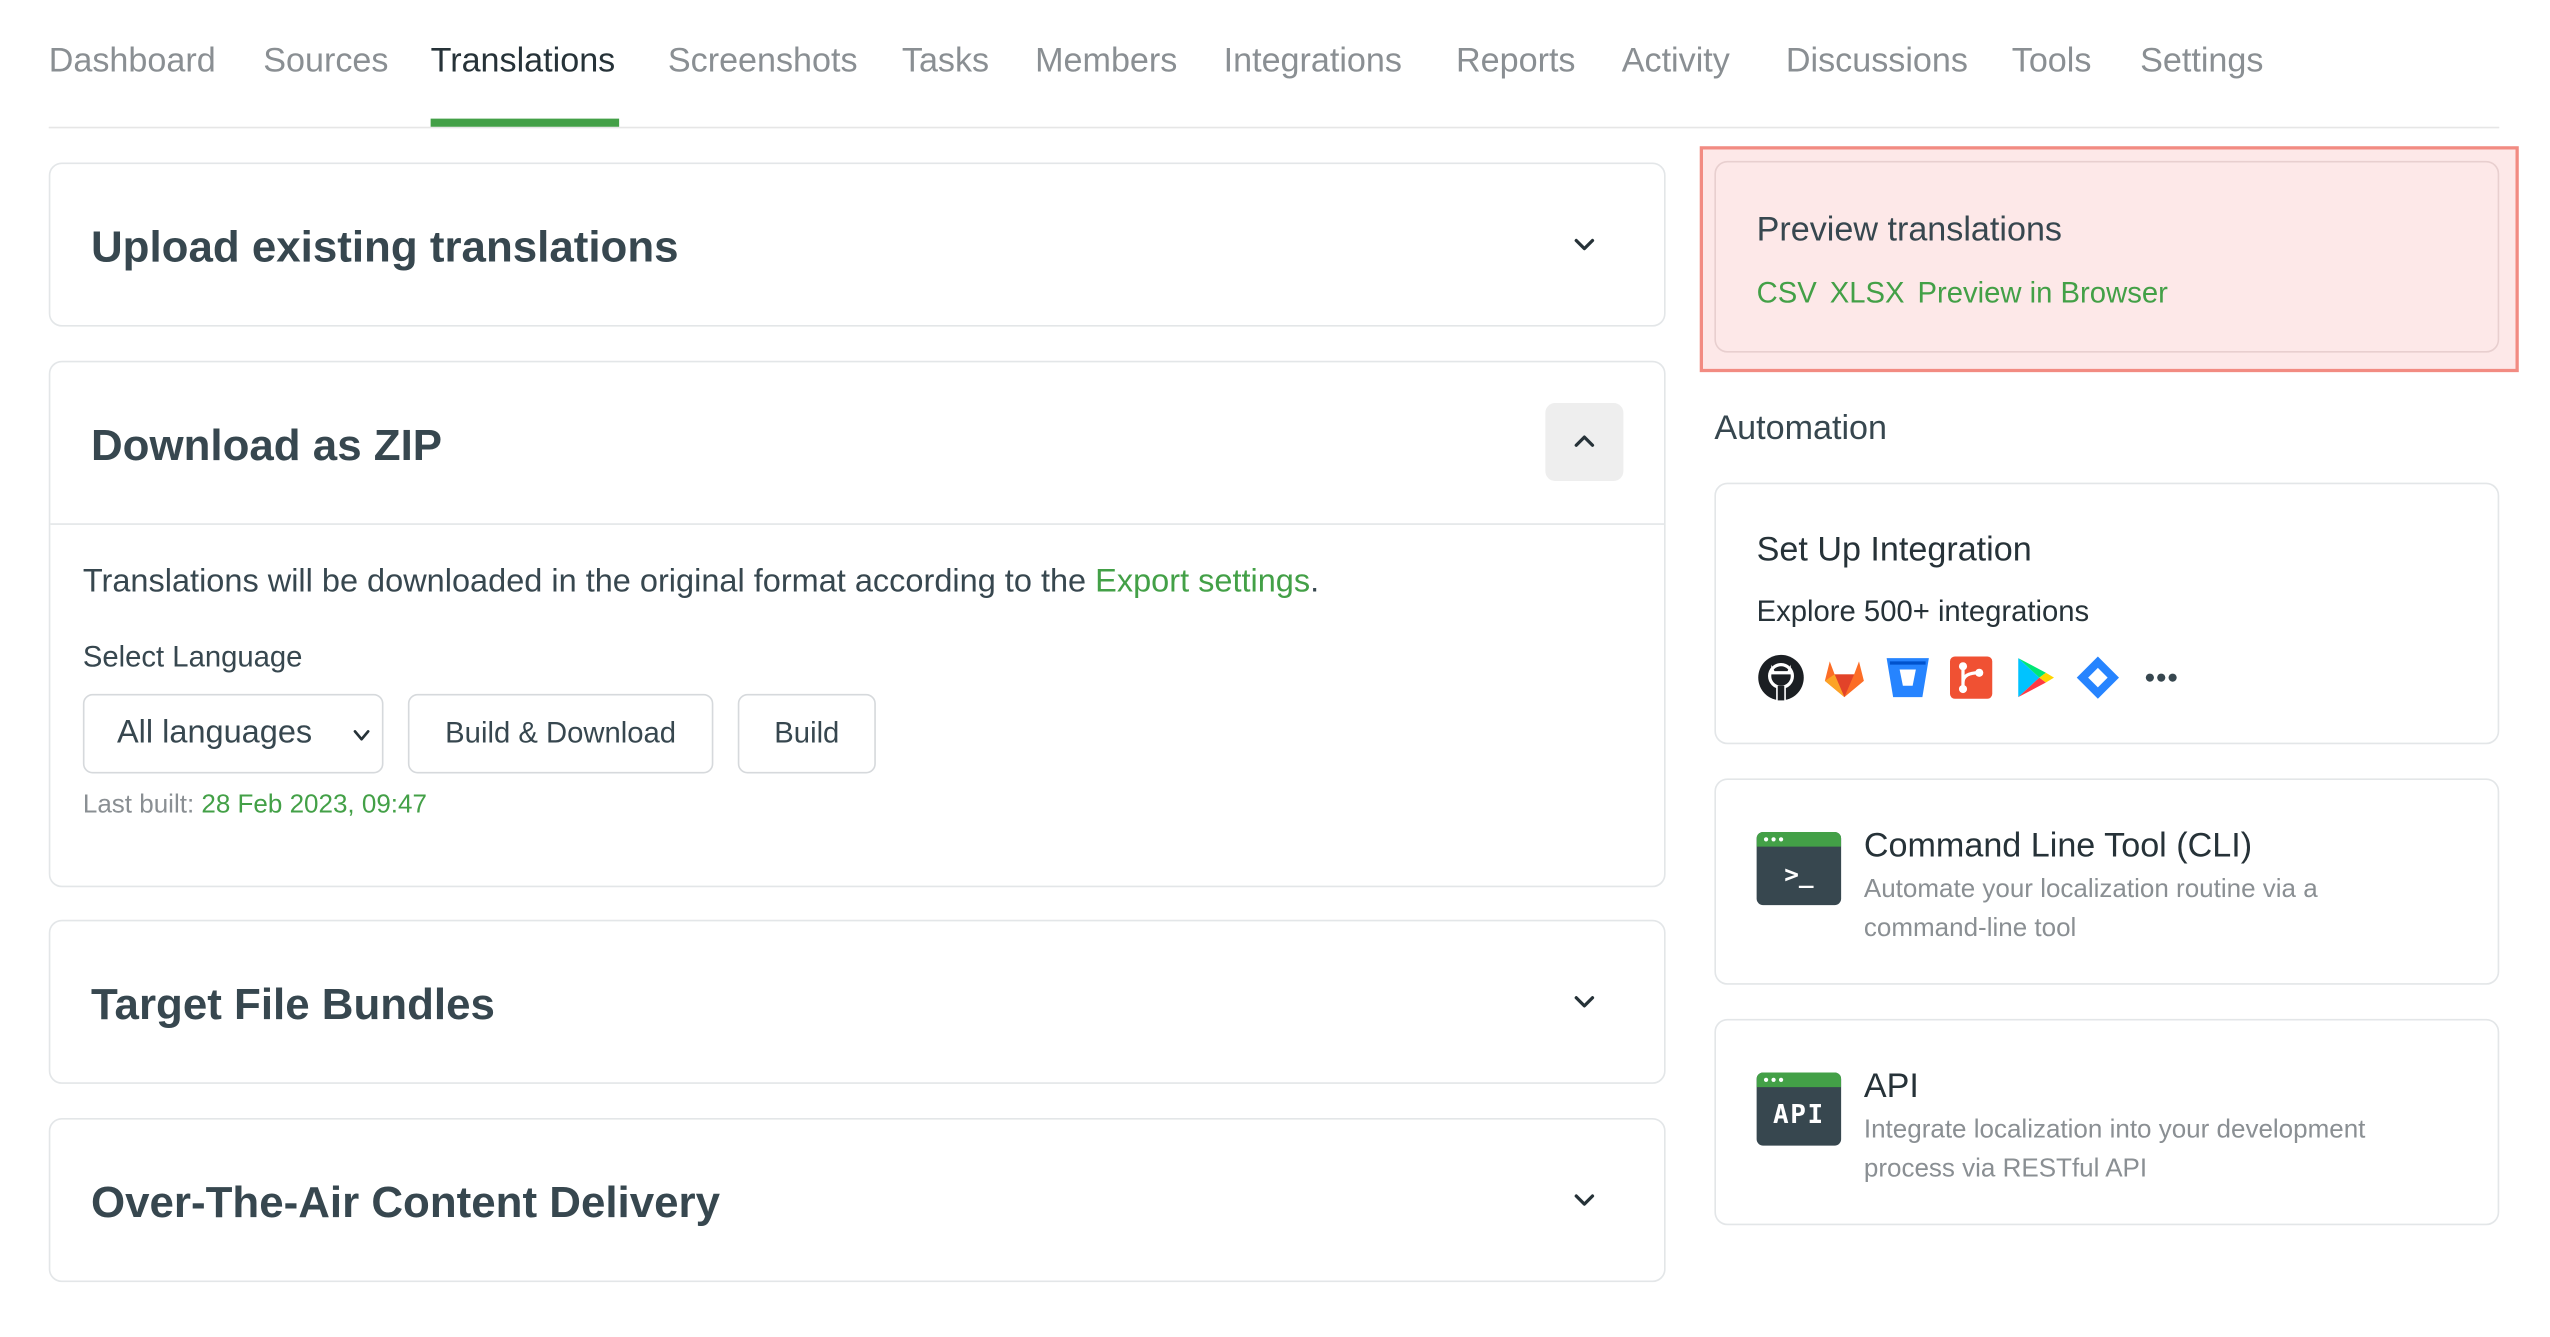  Describe the element at coordinates (2043, 293) in the screenshot. I see `preview-in-browser-link: Preview in Browser` at that location.